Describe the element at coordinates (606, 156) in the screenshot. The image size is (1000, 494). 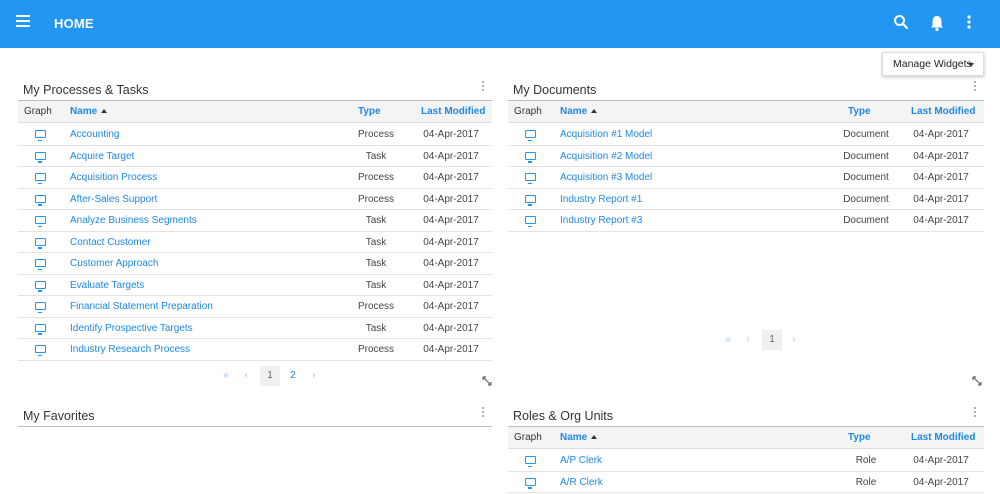
I see `row-name-link: Acquisition #2 Model` at that location.